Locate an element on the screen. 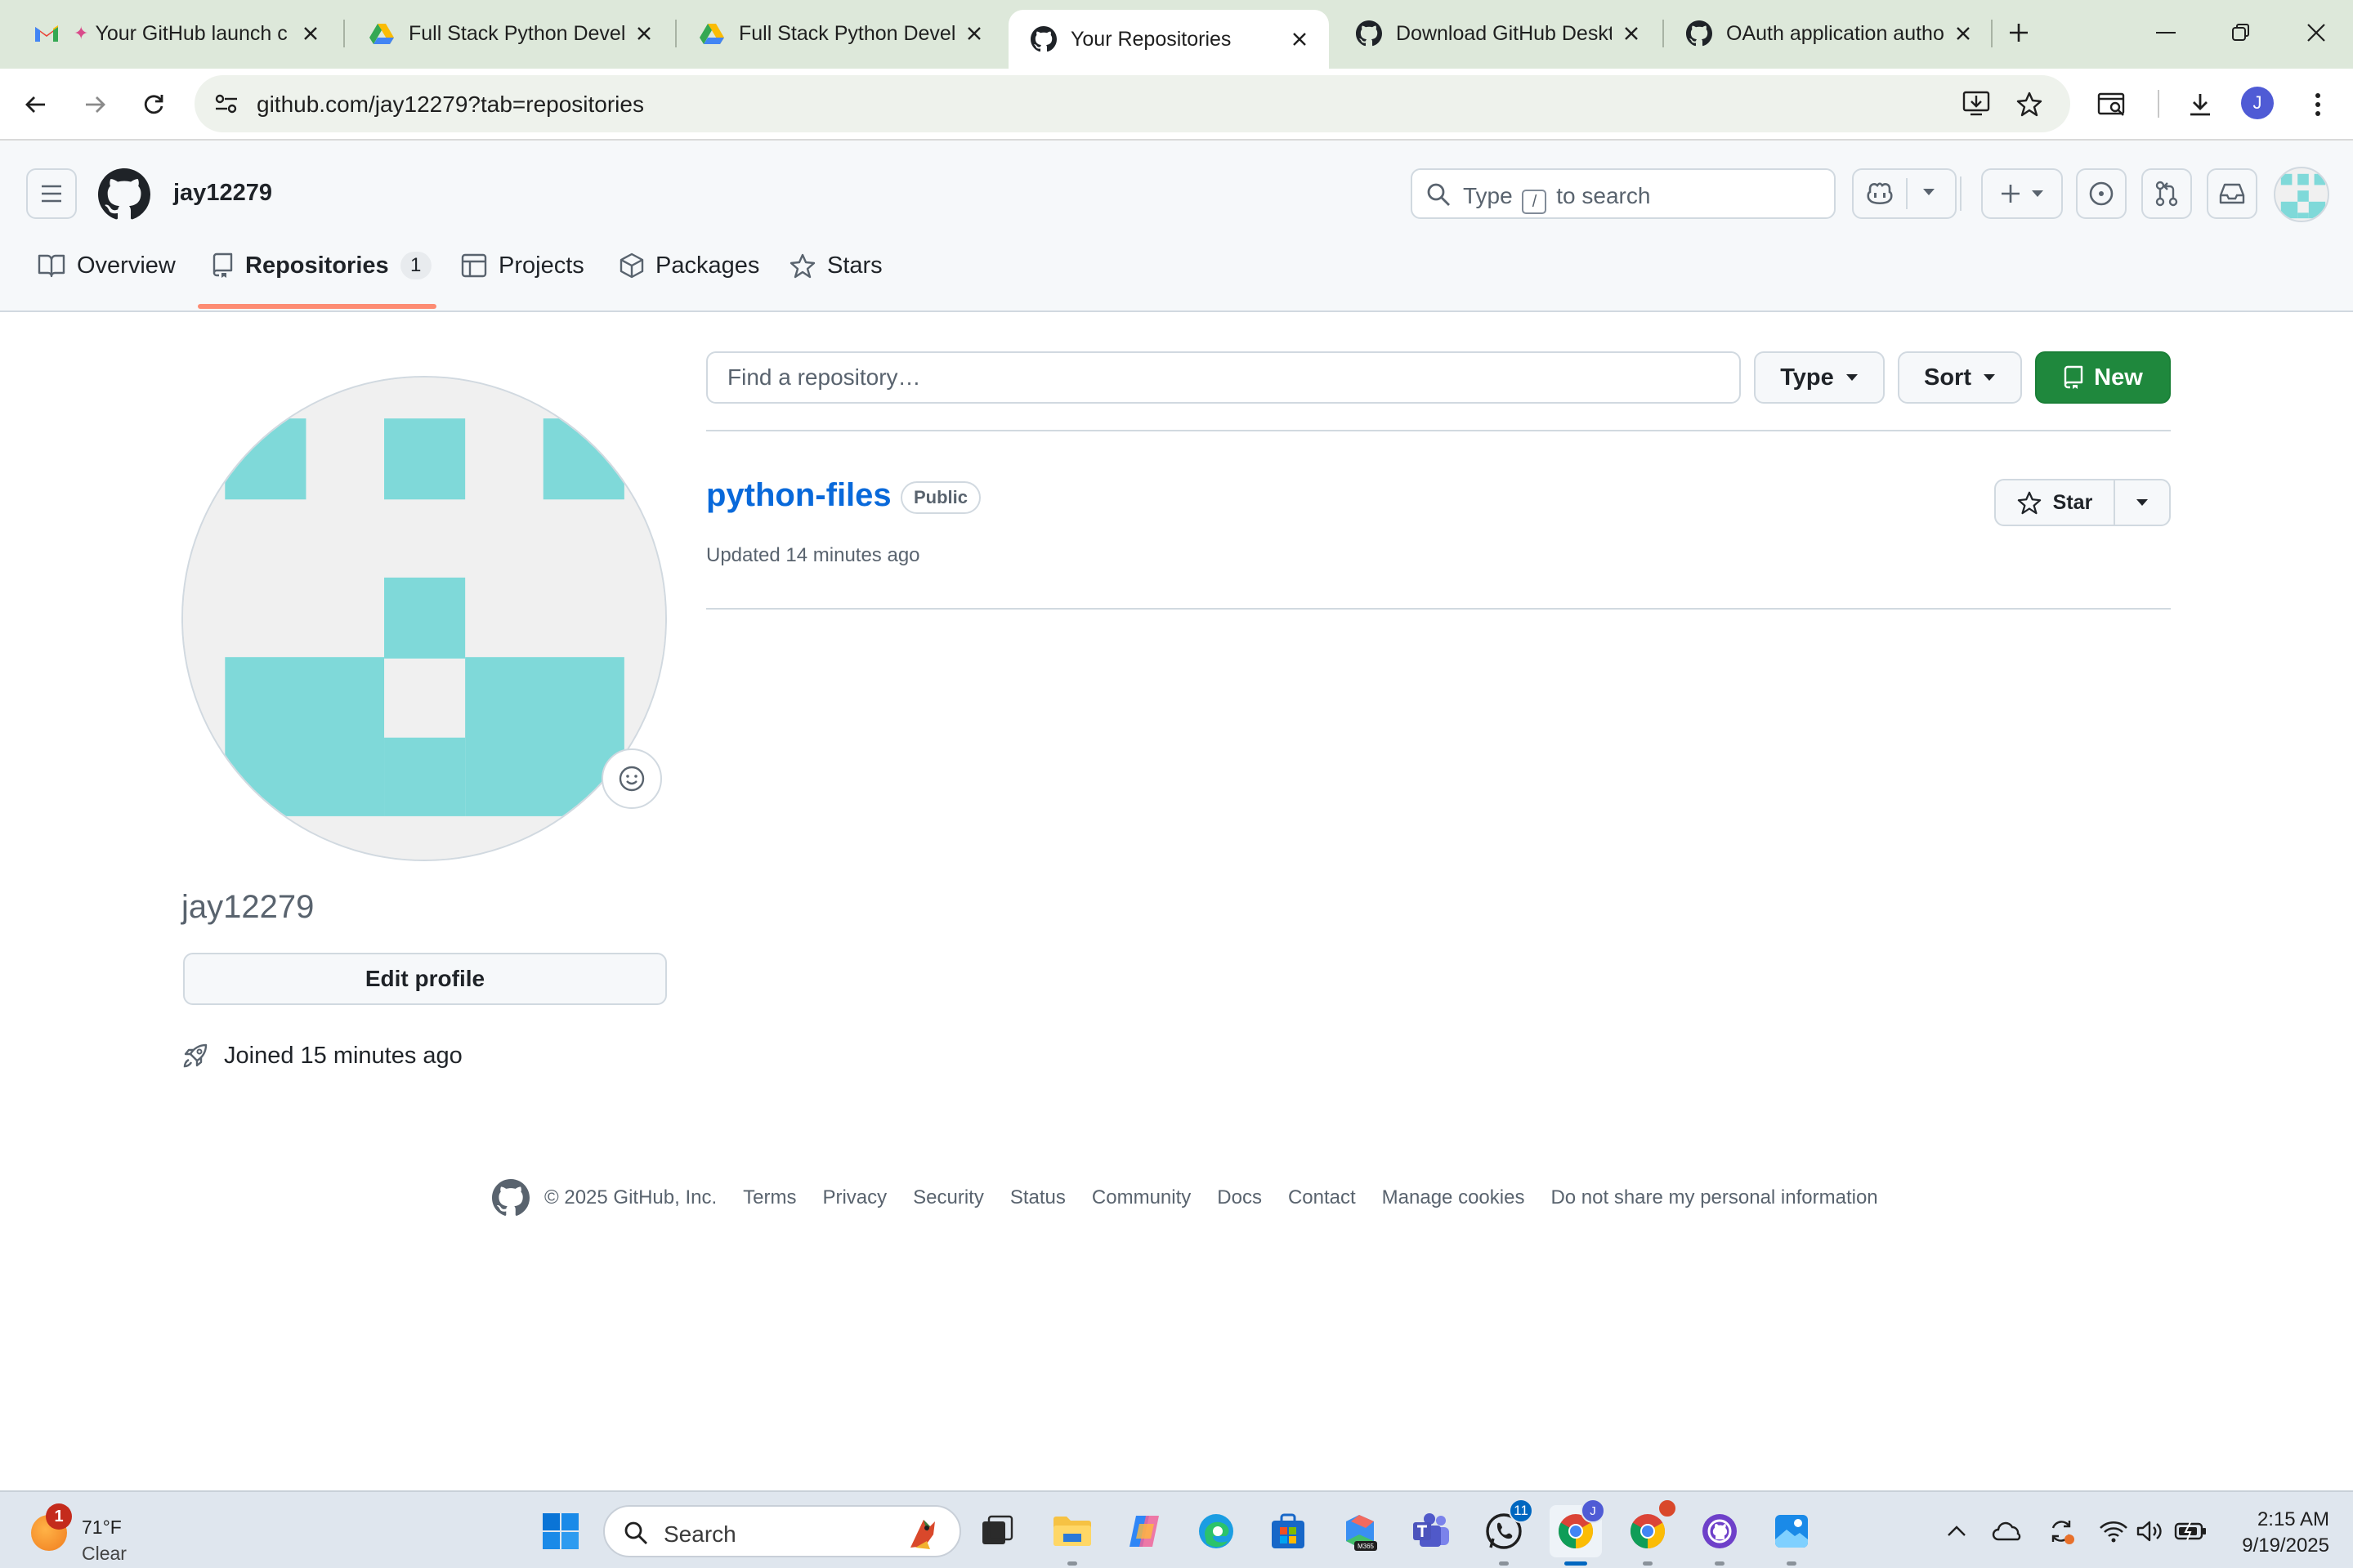 The width and height of the screenshot is (2353, 1568). start-button is located at coordinates (561, 1531).